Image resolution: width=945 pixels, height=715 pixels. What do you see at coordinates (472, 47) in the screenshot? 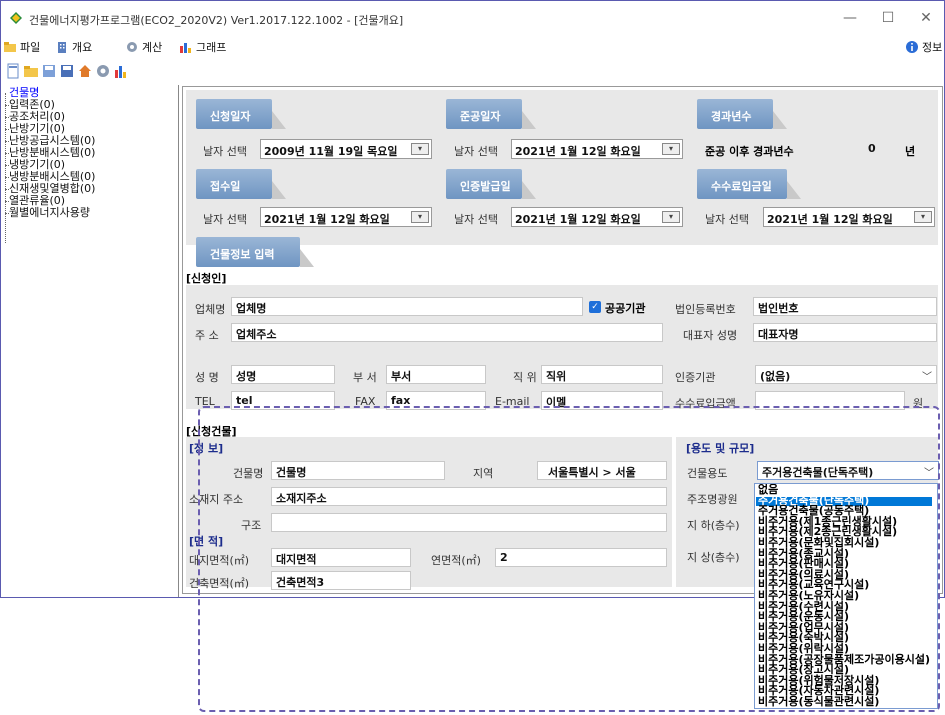
I see `menu-bar: 파일 개요 계산 그래프 정보` at bounding box center [472, 47].